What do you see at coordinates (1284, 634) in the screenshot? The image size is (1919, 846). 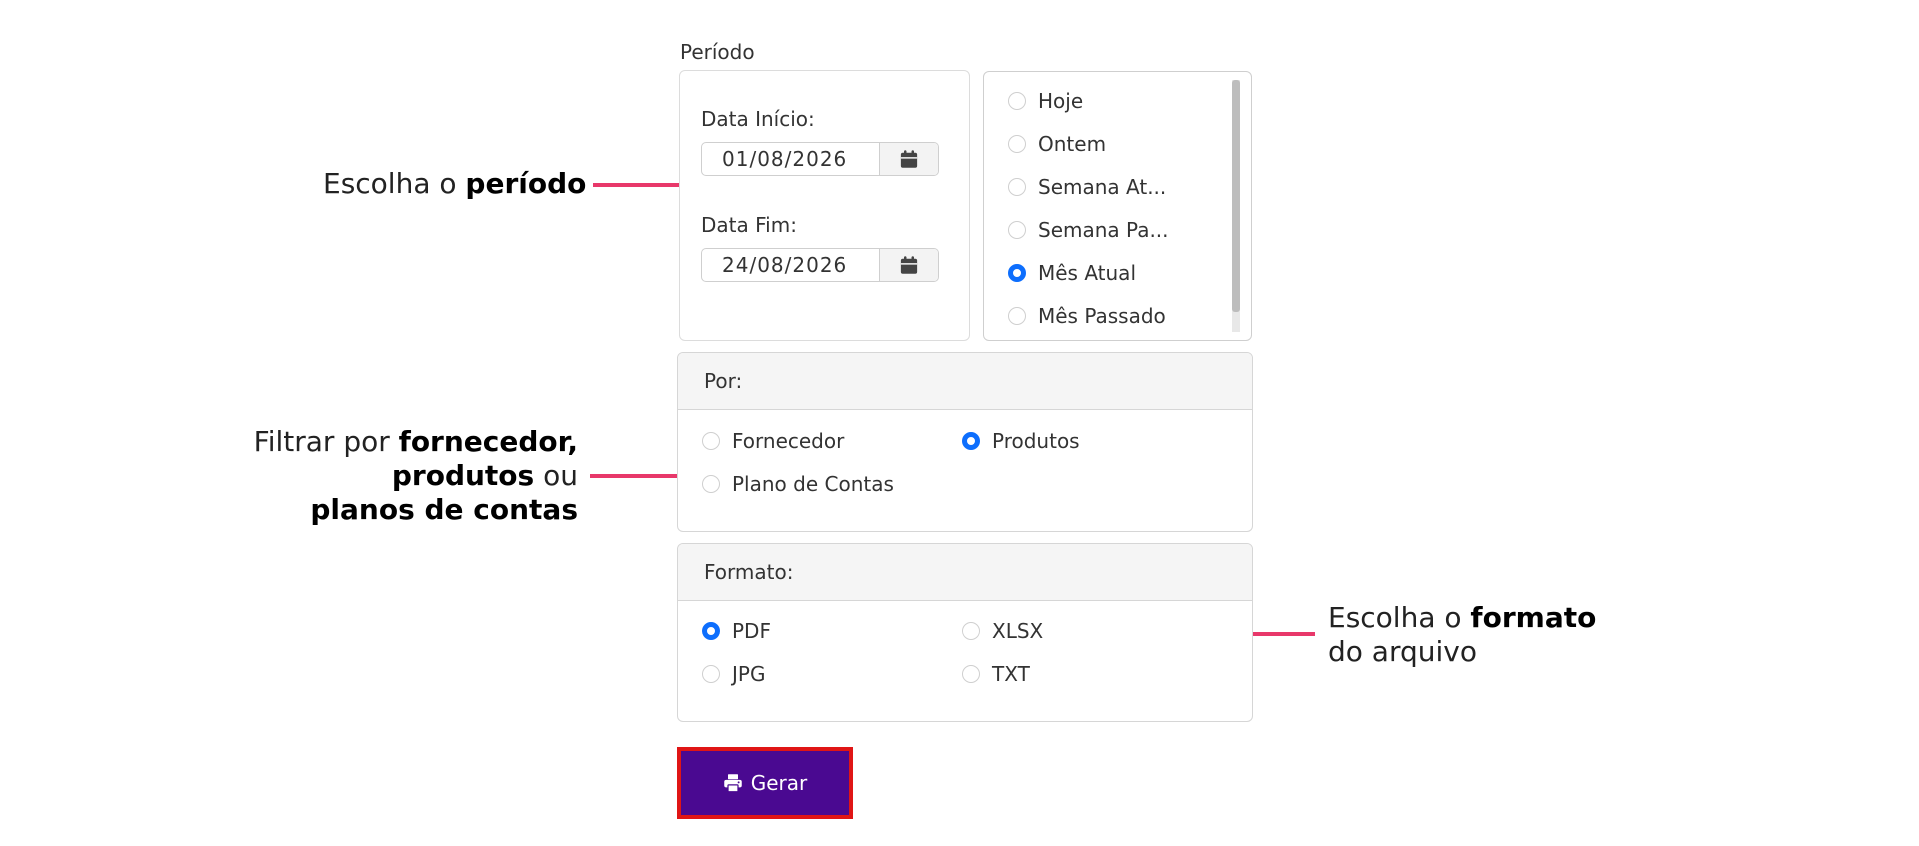 I see `annotation-line-format` at bounding box center [1284, 634].